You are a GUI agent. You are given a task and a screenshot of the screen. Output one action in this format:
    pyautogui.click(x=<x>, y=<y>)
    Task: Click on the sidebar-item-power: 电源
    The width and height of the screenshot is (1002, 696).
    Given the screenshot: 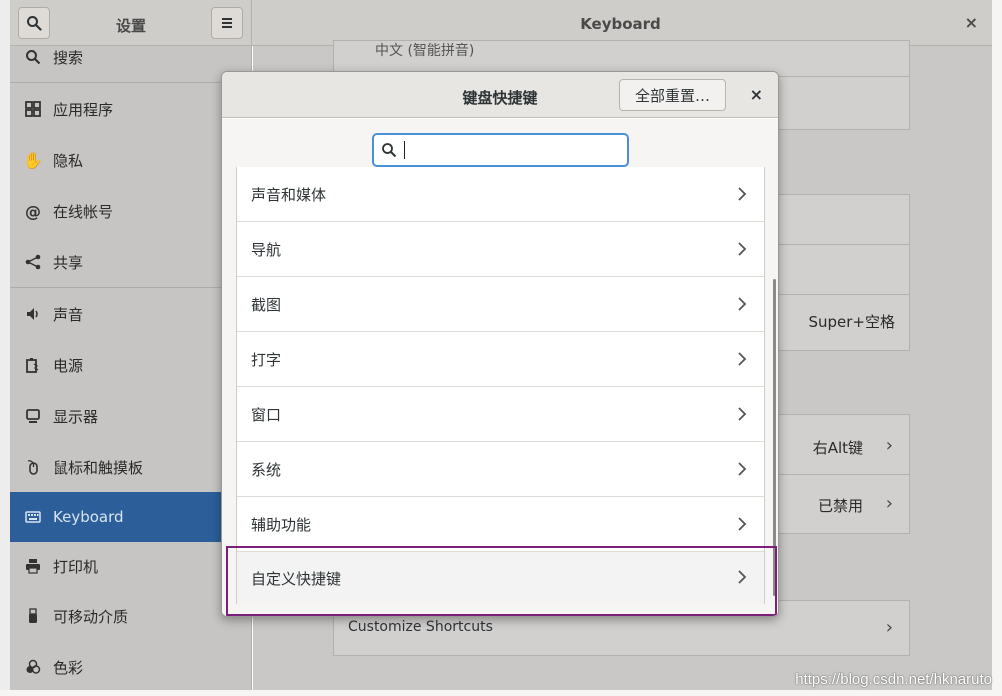 What is the action you would take?
    pyautogui.click(x=131, y=365)
    